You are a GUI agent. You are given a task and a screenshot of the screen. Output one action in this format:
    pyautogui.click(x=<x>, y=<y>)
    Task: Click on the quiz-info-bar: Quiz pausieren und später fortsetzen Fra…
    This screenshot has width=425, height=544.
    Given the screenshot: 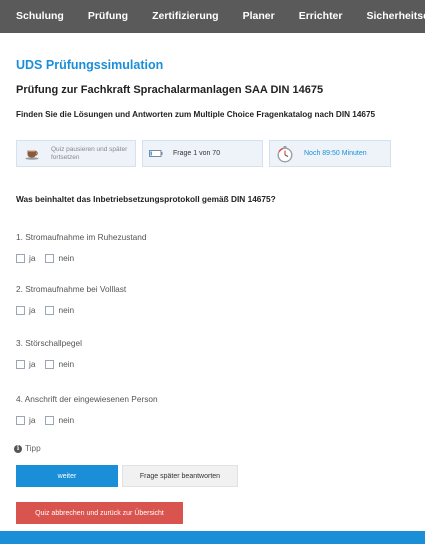 What is the action you would take?
    pyautogui.click(x=203, y=153)
    